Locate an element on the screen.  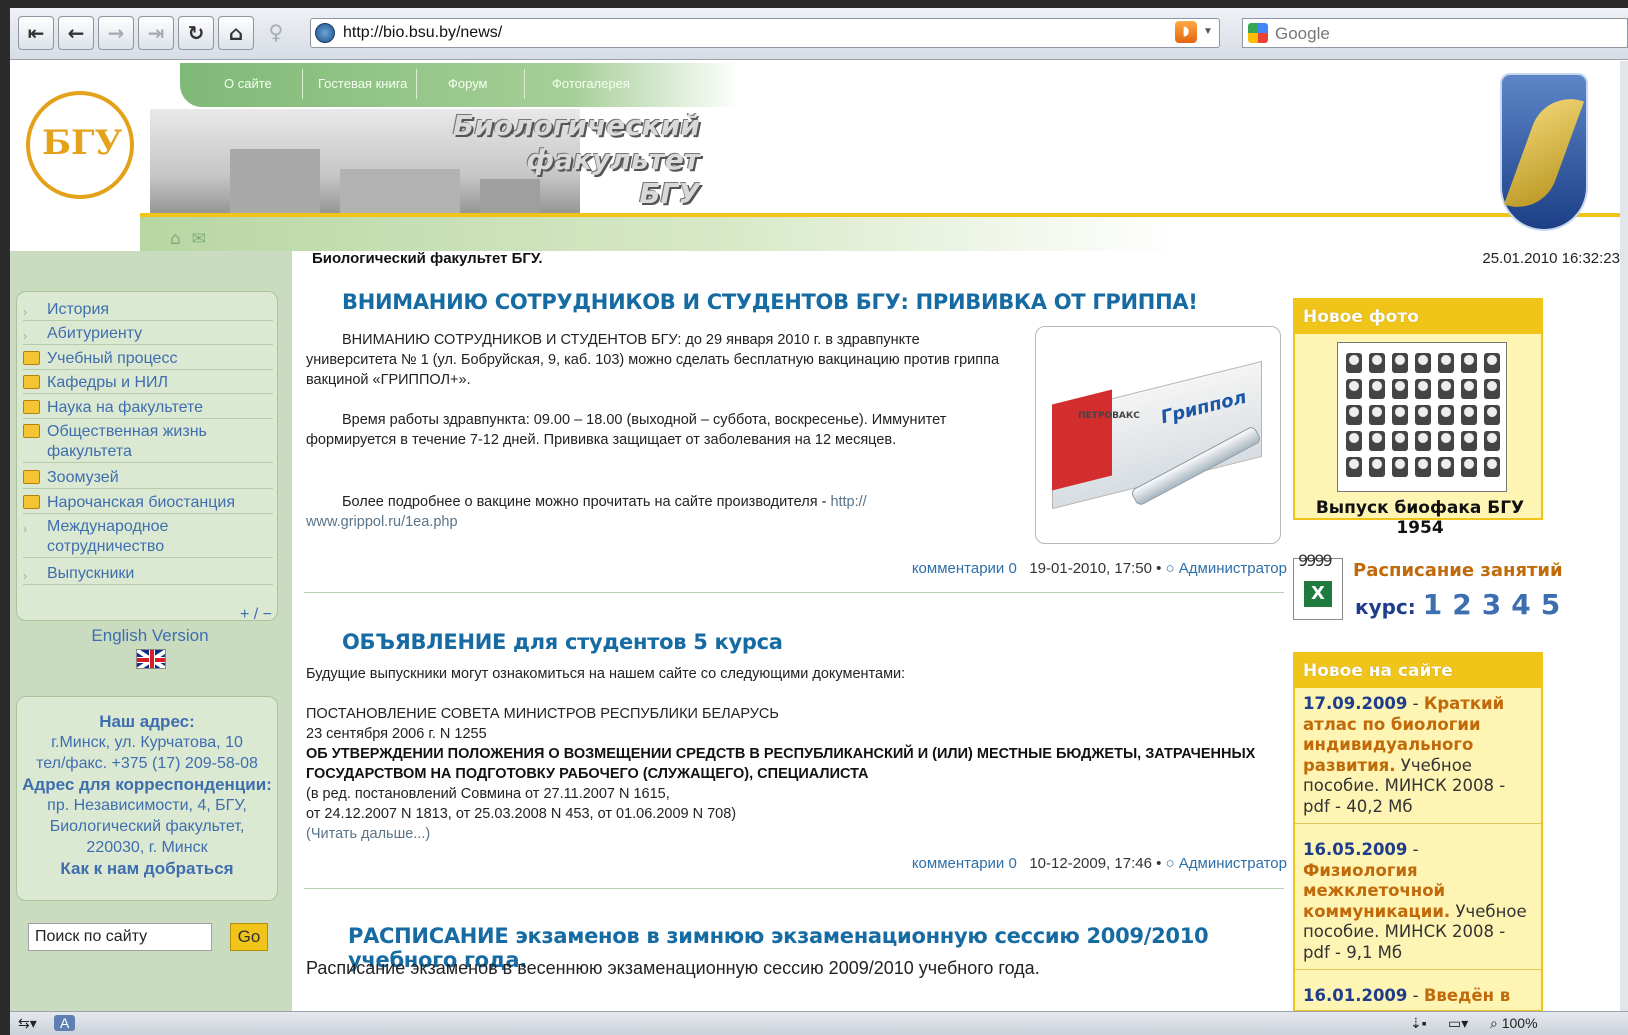
site-title: Биологический факультет БГУ is located at coordinates (555, 160).